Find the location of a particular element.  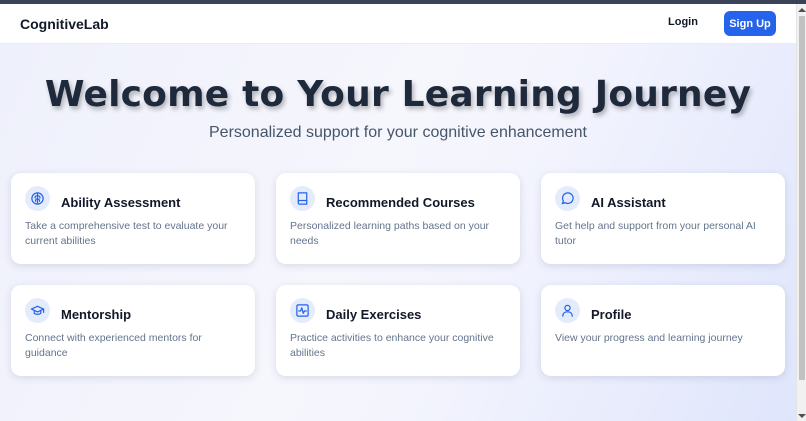

card-title: Daily Exercises is located at coordinates (374, 314).